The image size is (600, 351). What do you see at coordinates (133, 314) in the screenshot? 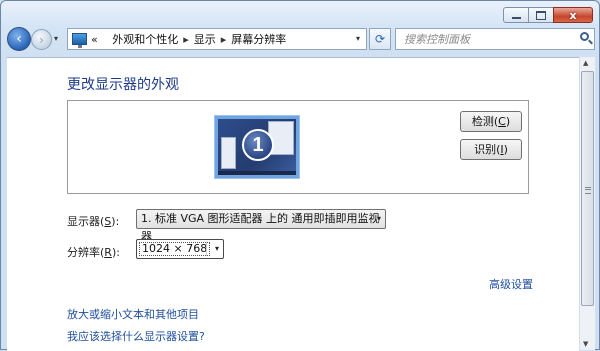
I see `enlarge-text-link: 放大或缩小文本和其他项目` at bounding box center [133, 314].